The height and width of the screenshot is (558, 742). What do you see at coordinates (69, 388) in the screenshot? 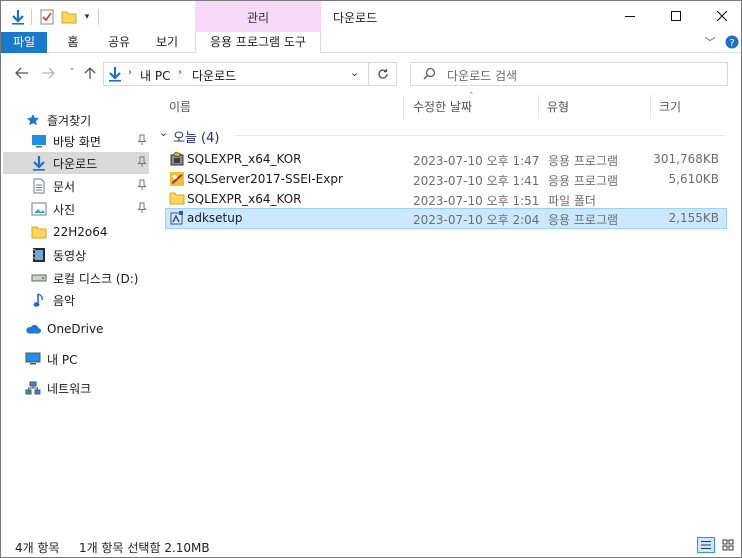
I see `sidebar-item-label: 네트워크` at bounding box center [69, 388].